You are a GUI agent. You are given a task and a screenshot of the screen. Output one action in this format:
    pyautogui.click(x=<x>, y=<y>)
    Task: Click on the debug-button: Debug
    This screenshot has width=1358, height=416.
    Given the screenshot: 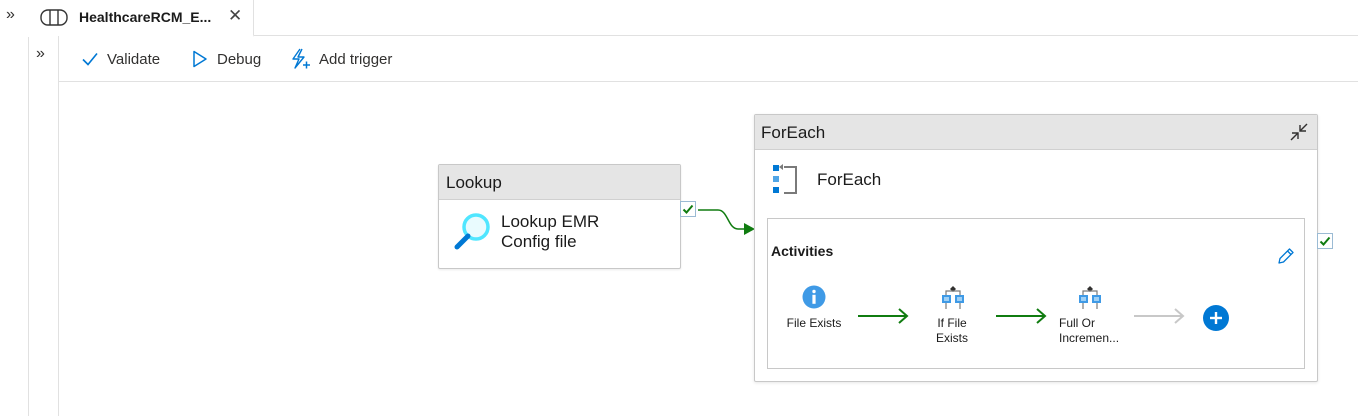 What is the action you would take?
    pyautogui.click(x=226, y=59)
    